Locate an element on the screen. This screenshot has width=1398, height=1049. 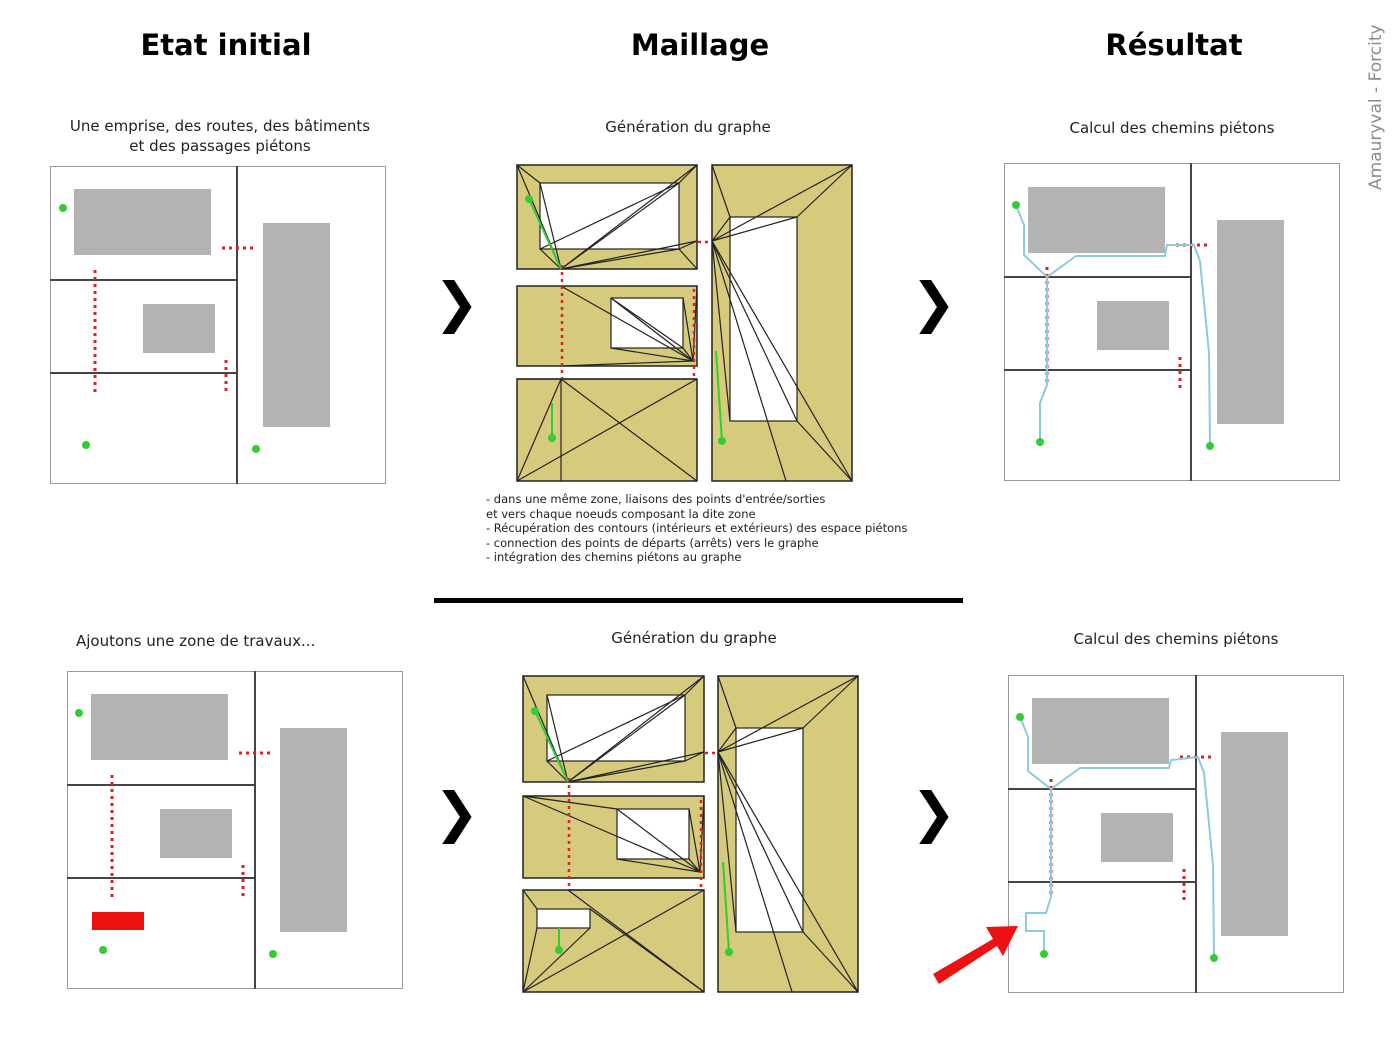
column-title-result: Résultat is located at coordinates (1174, 45).